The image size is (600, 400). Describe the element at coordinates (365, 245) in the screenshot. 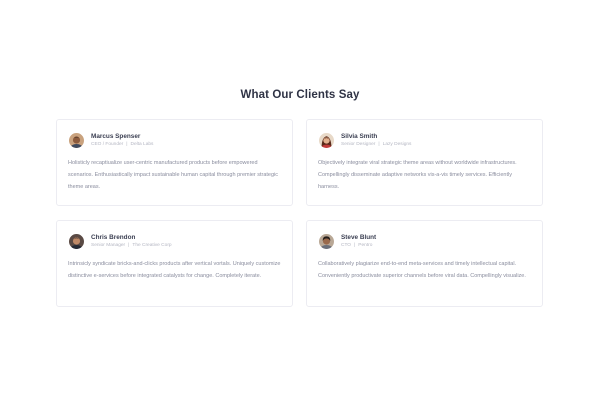

I see `client-company: Pentro` at that location.